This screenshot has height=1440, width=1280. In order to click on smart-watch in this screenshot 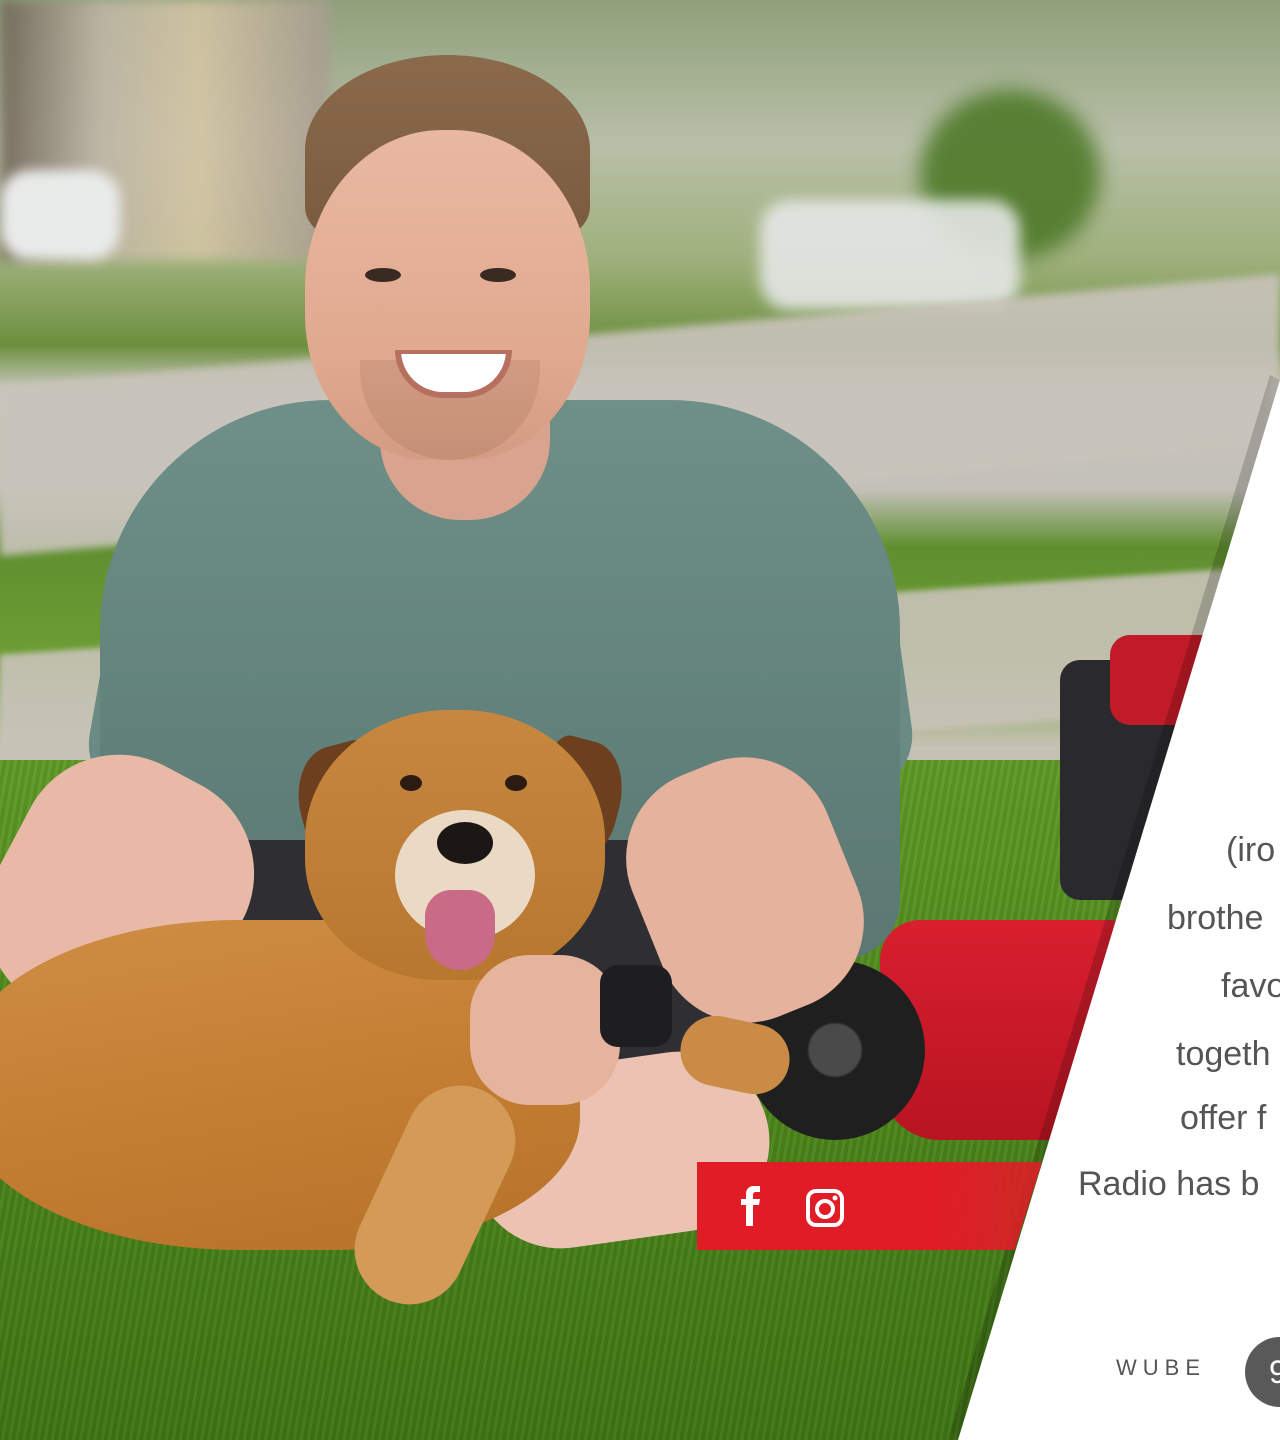, I will do `click(636, 1006)`.